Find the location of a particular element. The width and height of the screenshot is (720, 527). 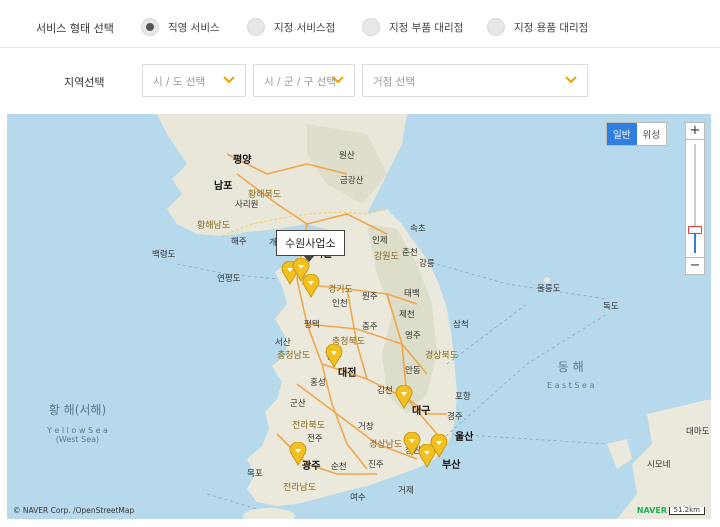

marker-tooltip: 수원사업소 is located at coordinates (310, 246).